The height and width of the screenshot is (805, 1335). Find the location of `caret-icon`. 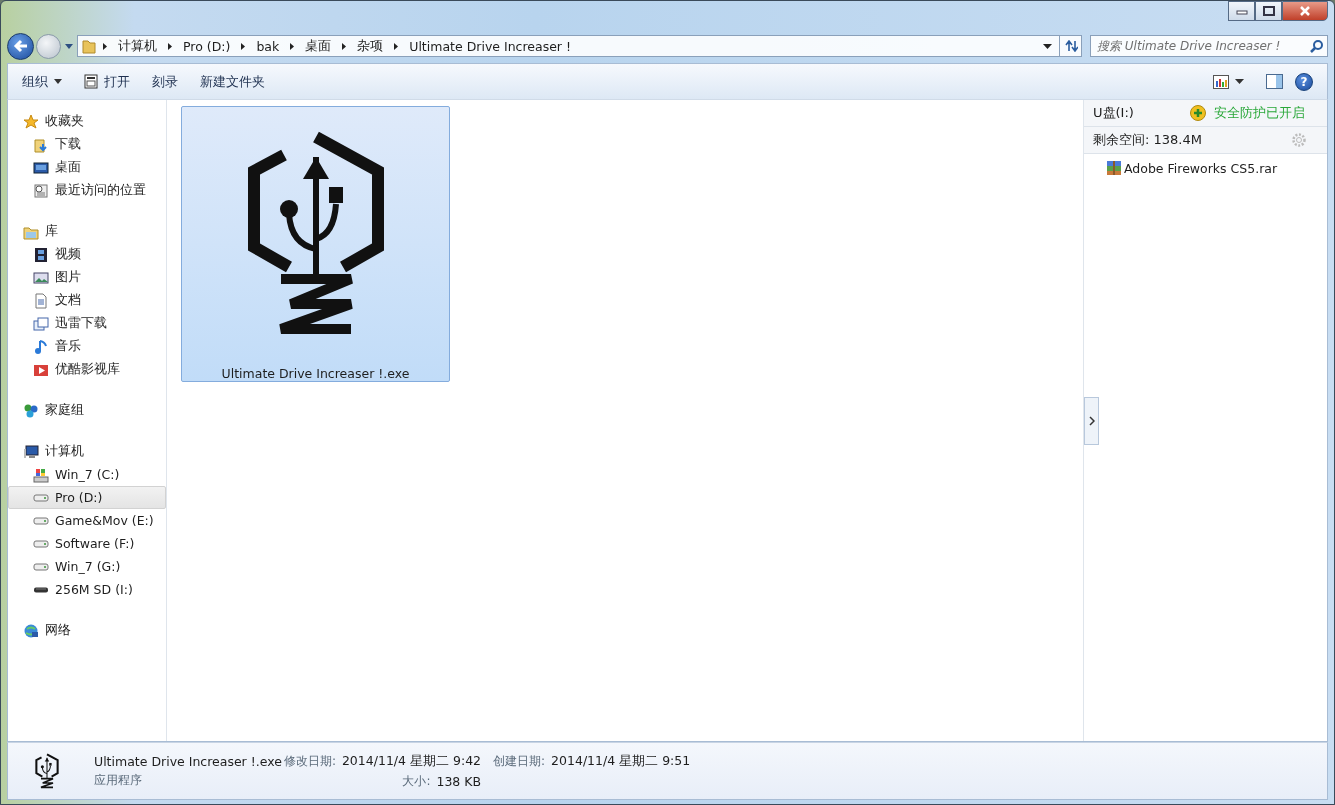

caret-icon is located at coordinates (58, 81).